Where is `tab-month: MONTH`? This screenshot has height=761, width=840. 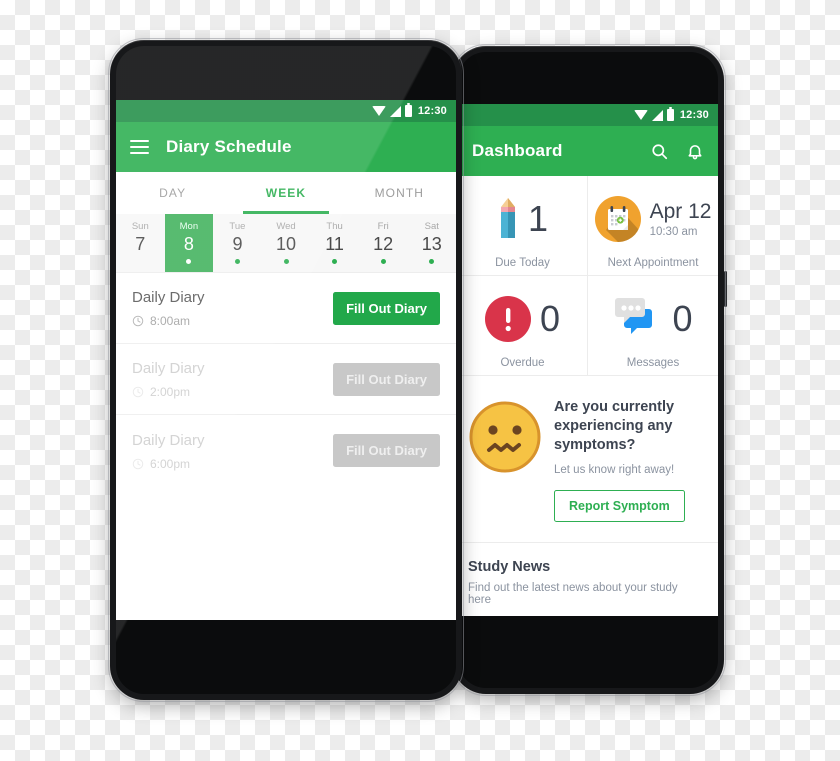
tab-month: MONTH is located at coordinates (399, 193).